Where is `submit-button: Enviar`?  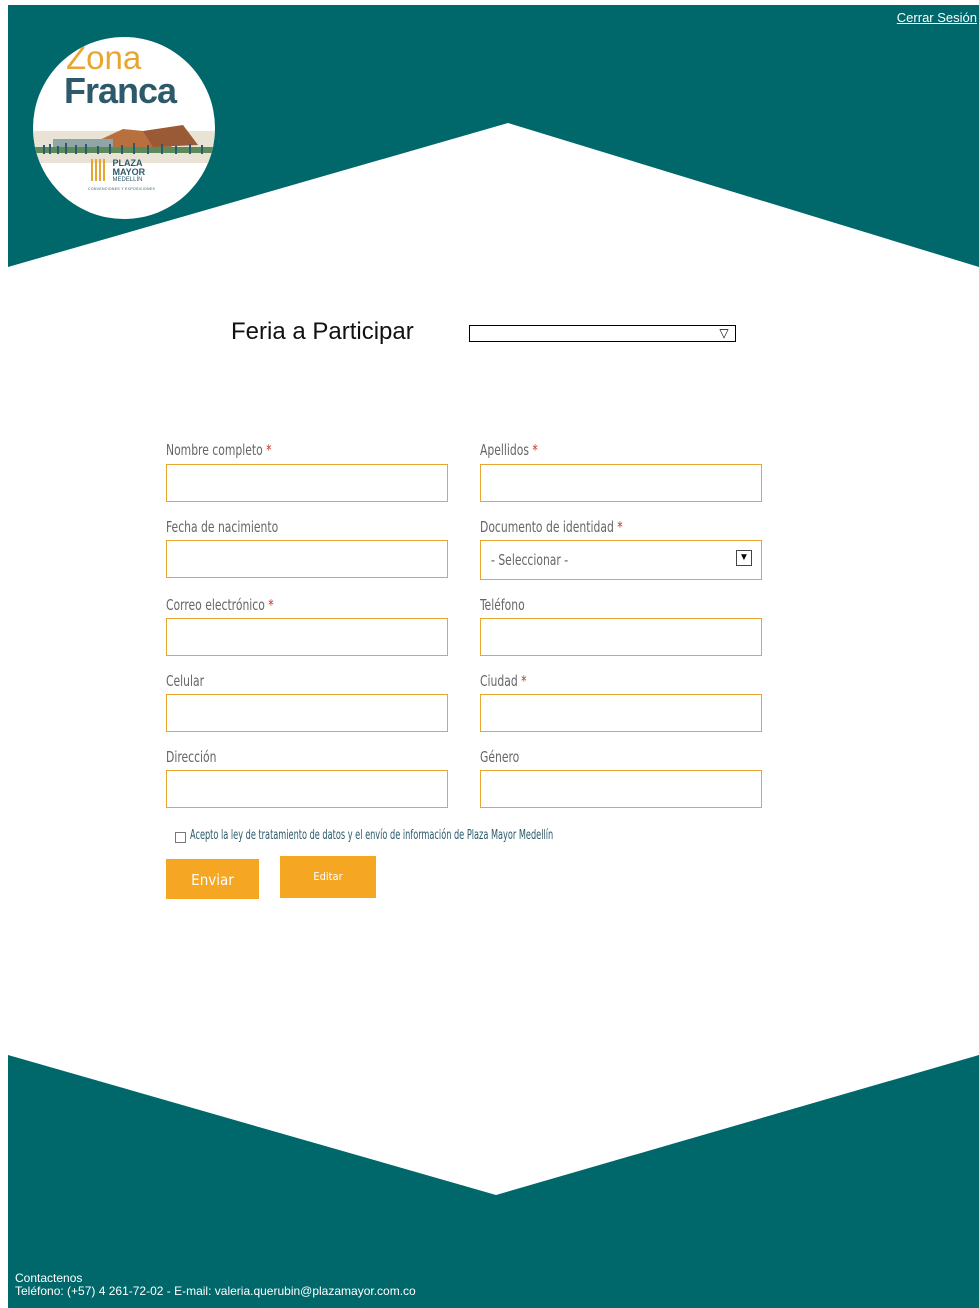
submit-button: Enviar is located at coordinates (212, 879).